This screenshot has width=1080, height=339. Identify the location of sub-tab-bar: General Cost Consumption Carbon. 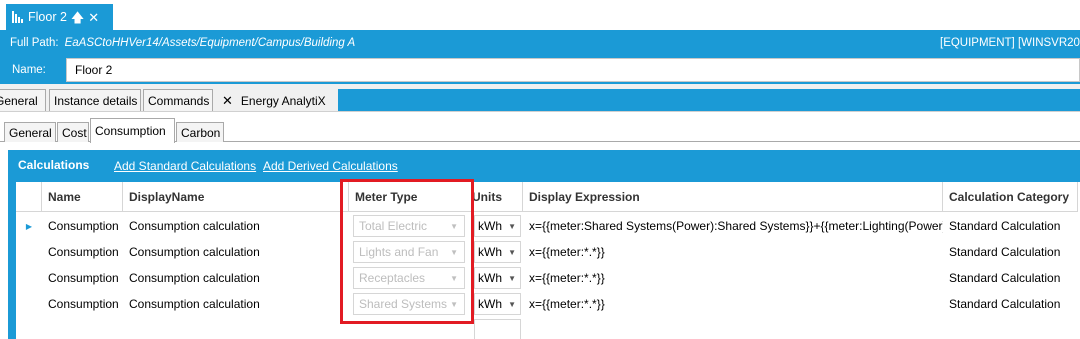
(540, 127).